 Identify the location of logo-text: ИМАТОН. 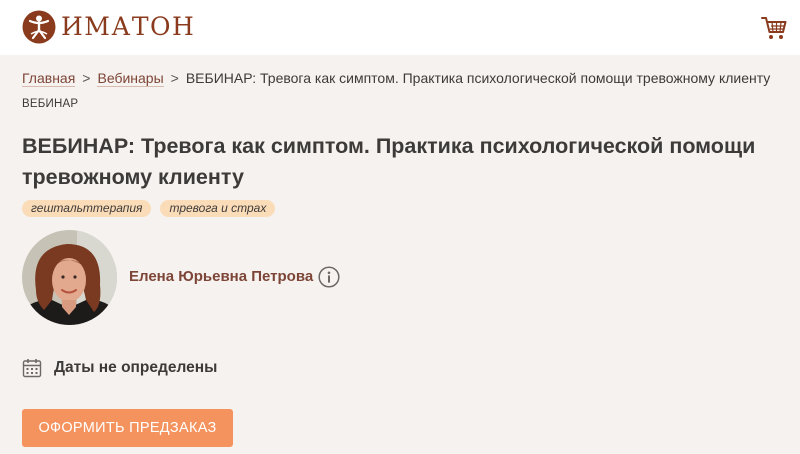
(128, 26).